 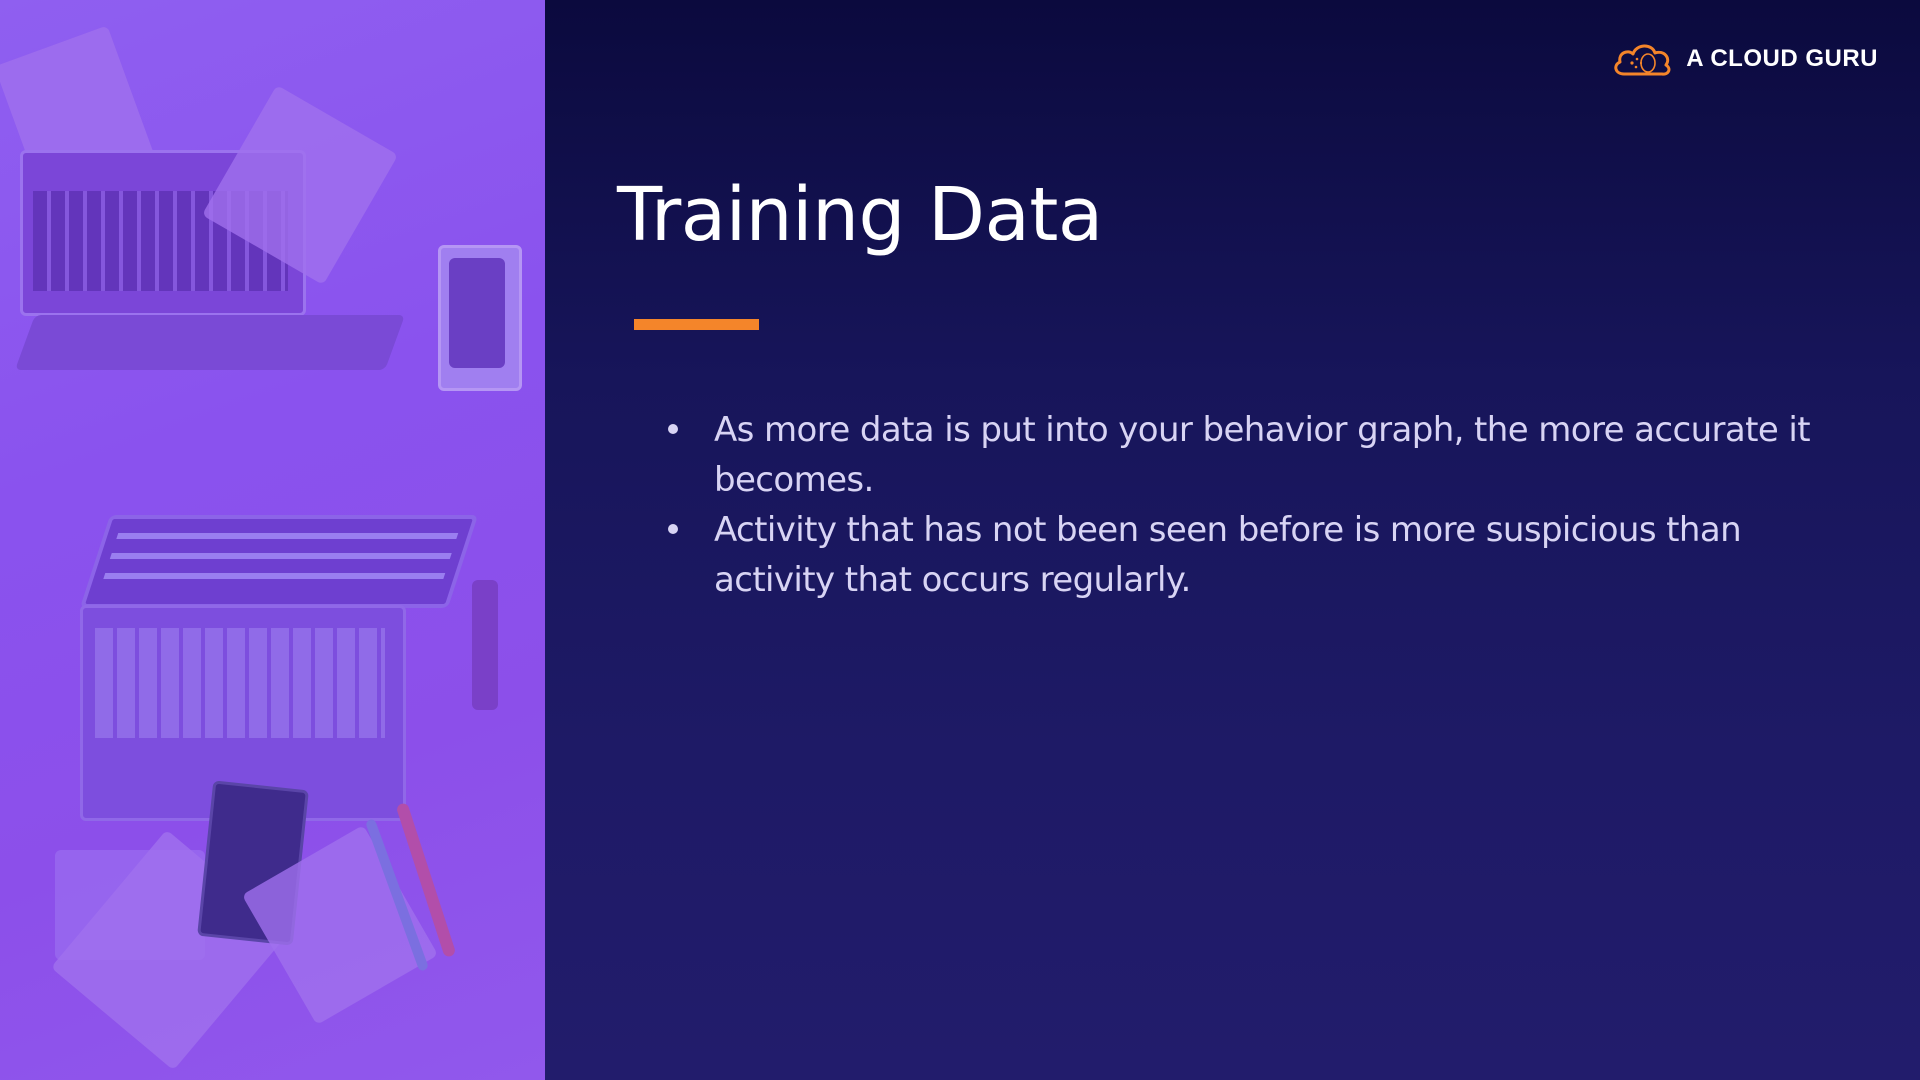 I want to click on marker, so click(x=485, y=645).